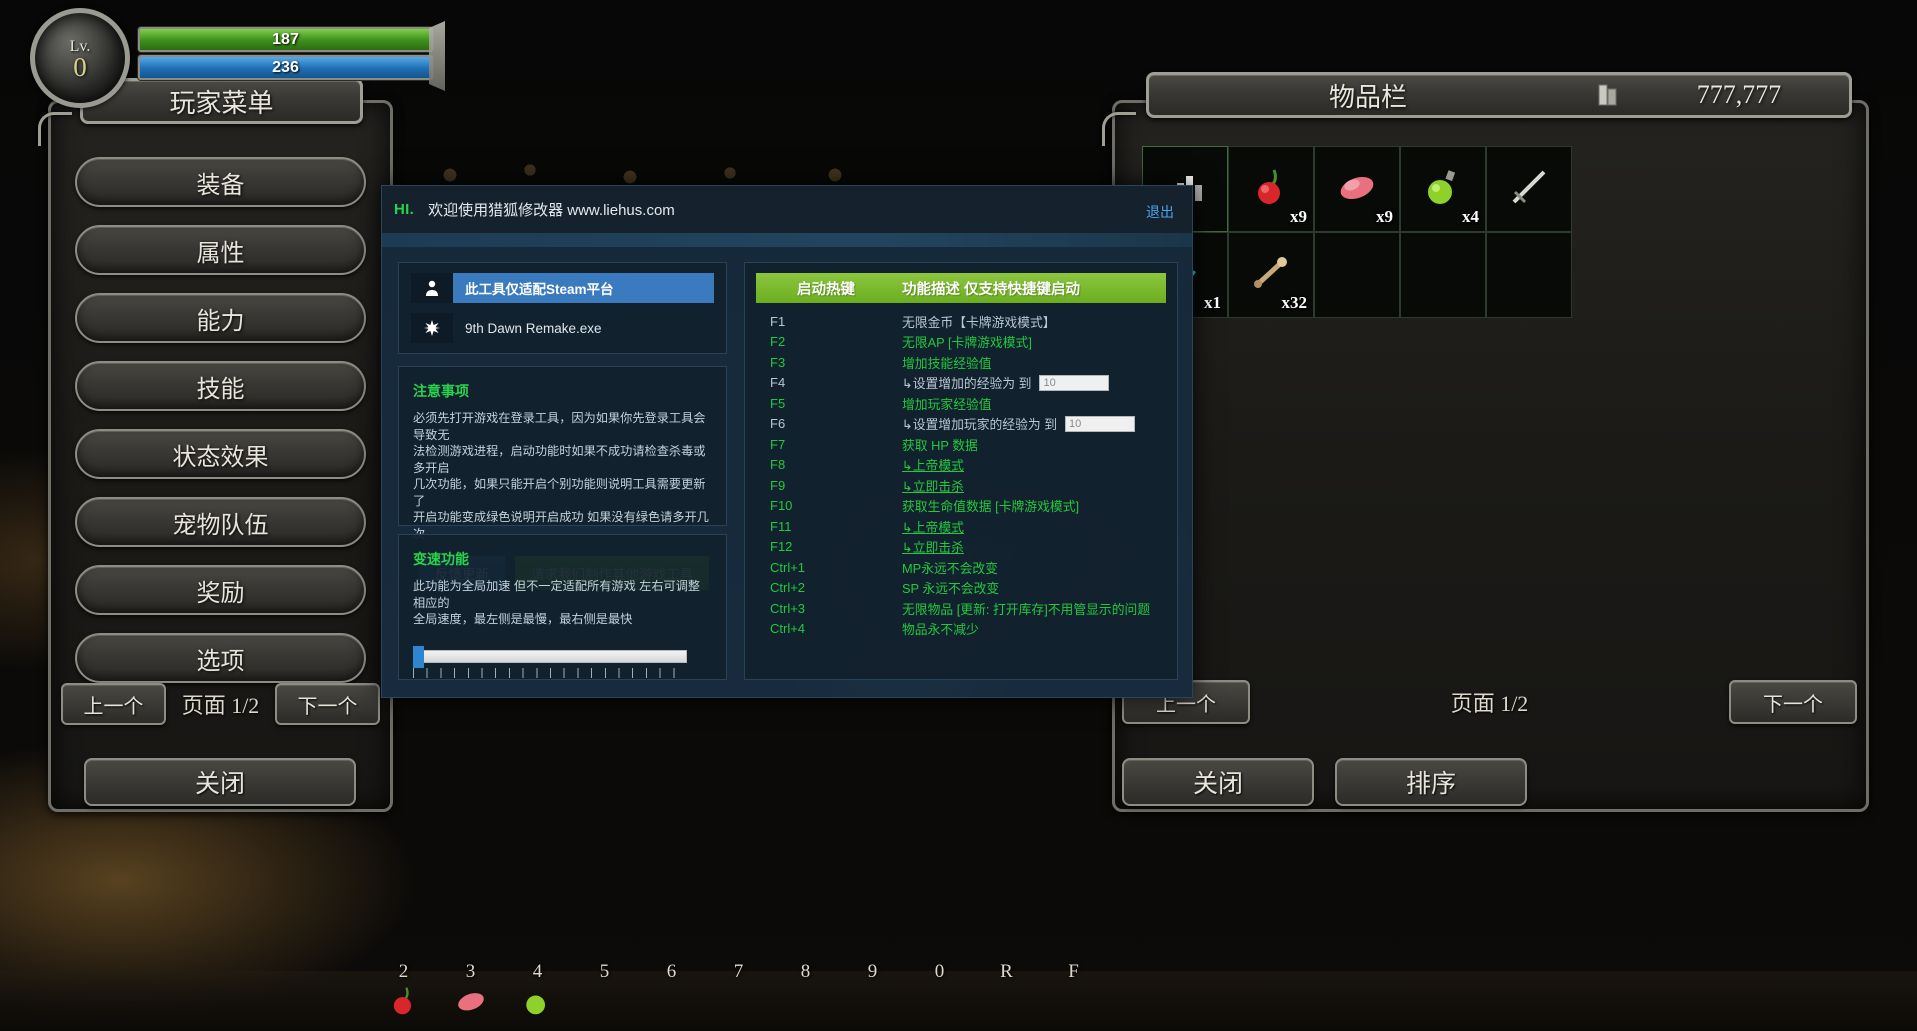 Image resolution: width=1917 pixels, height=1031 pixels. I want to click on hotkey-key-f3: F3, so click(778, 362).